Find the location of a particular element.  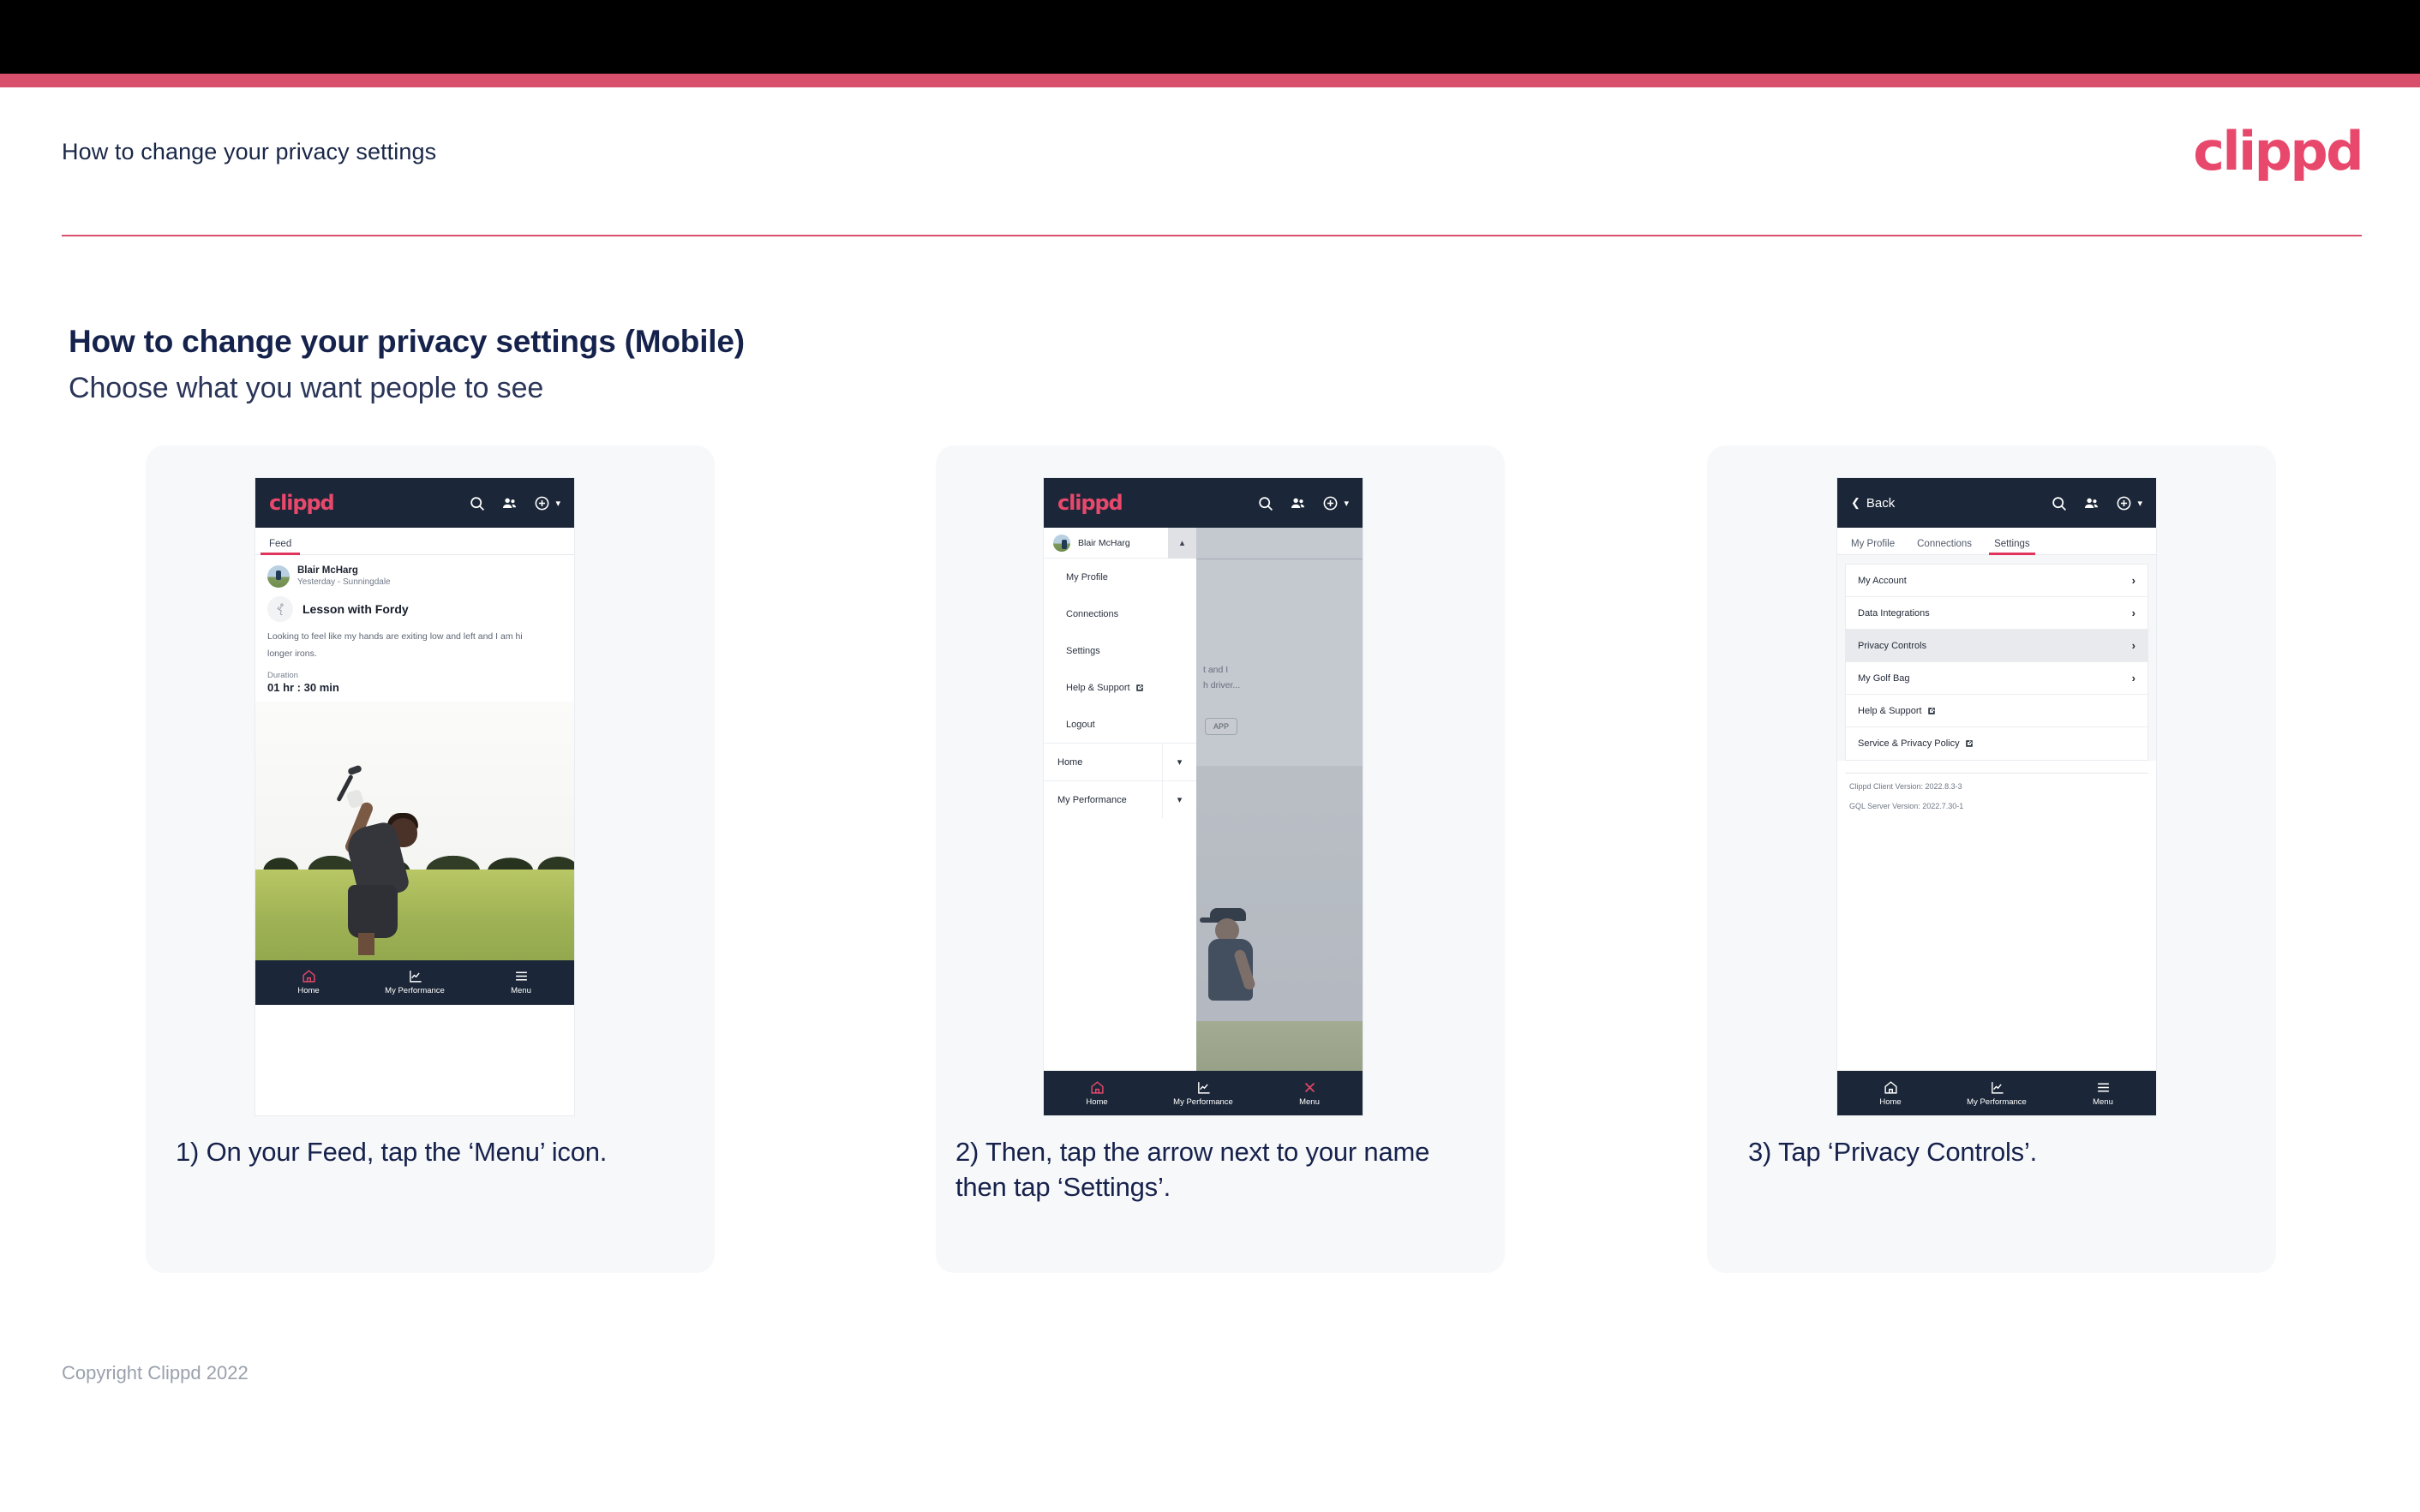

profile-tabs: My Profile Connections Settings is located at coordinates (1996, 541).